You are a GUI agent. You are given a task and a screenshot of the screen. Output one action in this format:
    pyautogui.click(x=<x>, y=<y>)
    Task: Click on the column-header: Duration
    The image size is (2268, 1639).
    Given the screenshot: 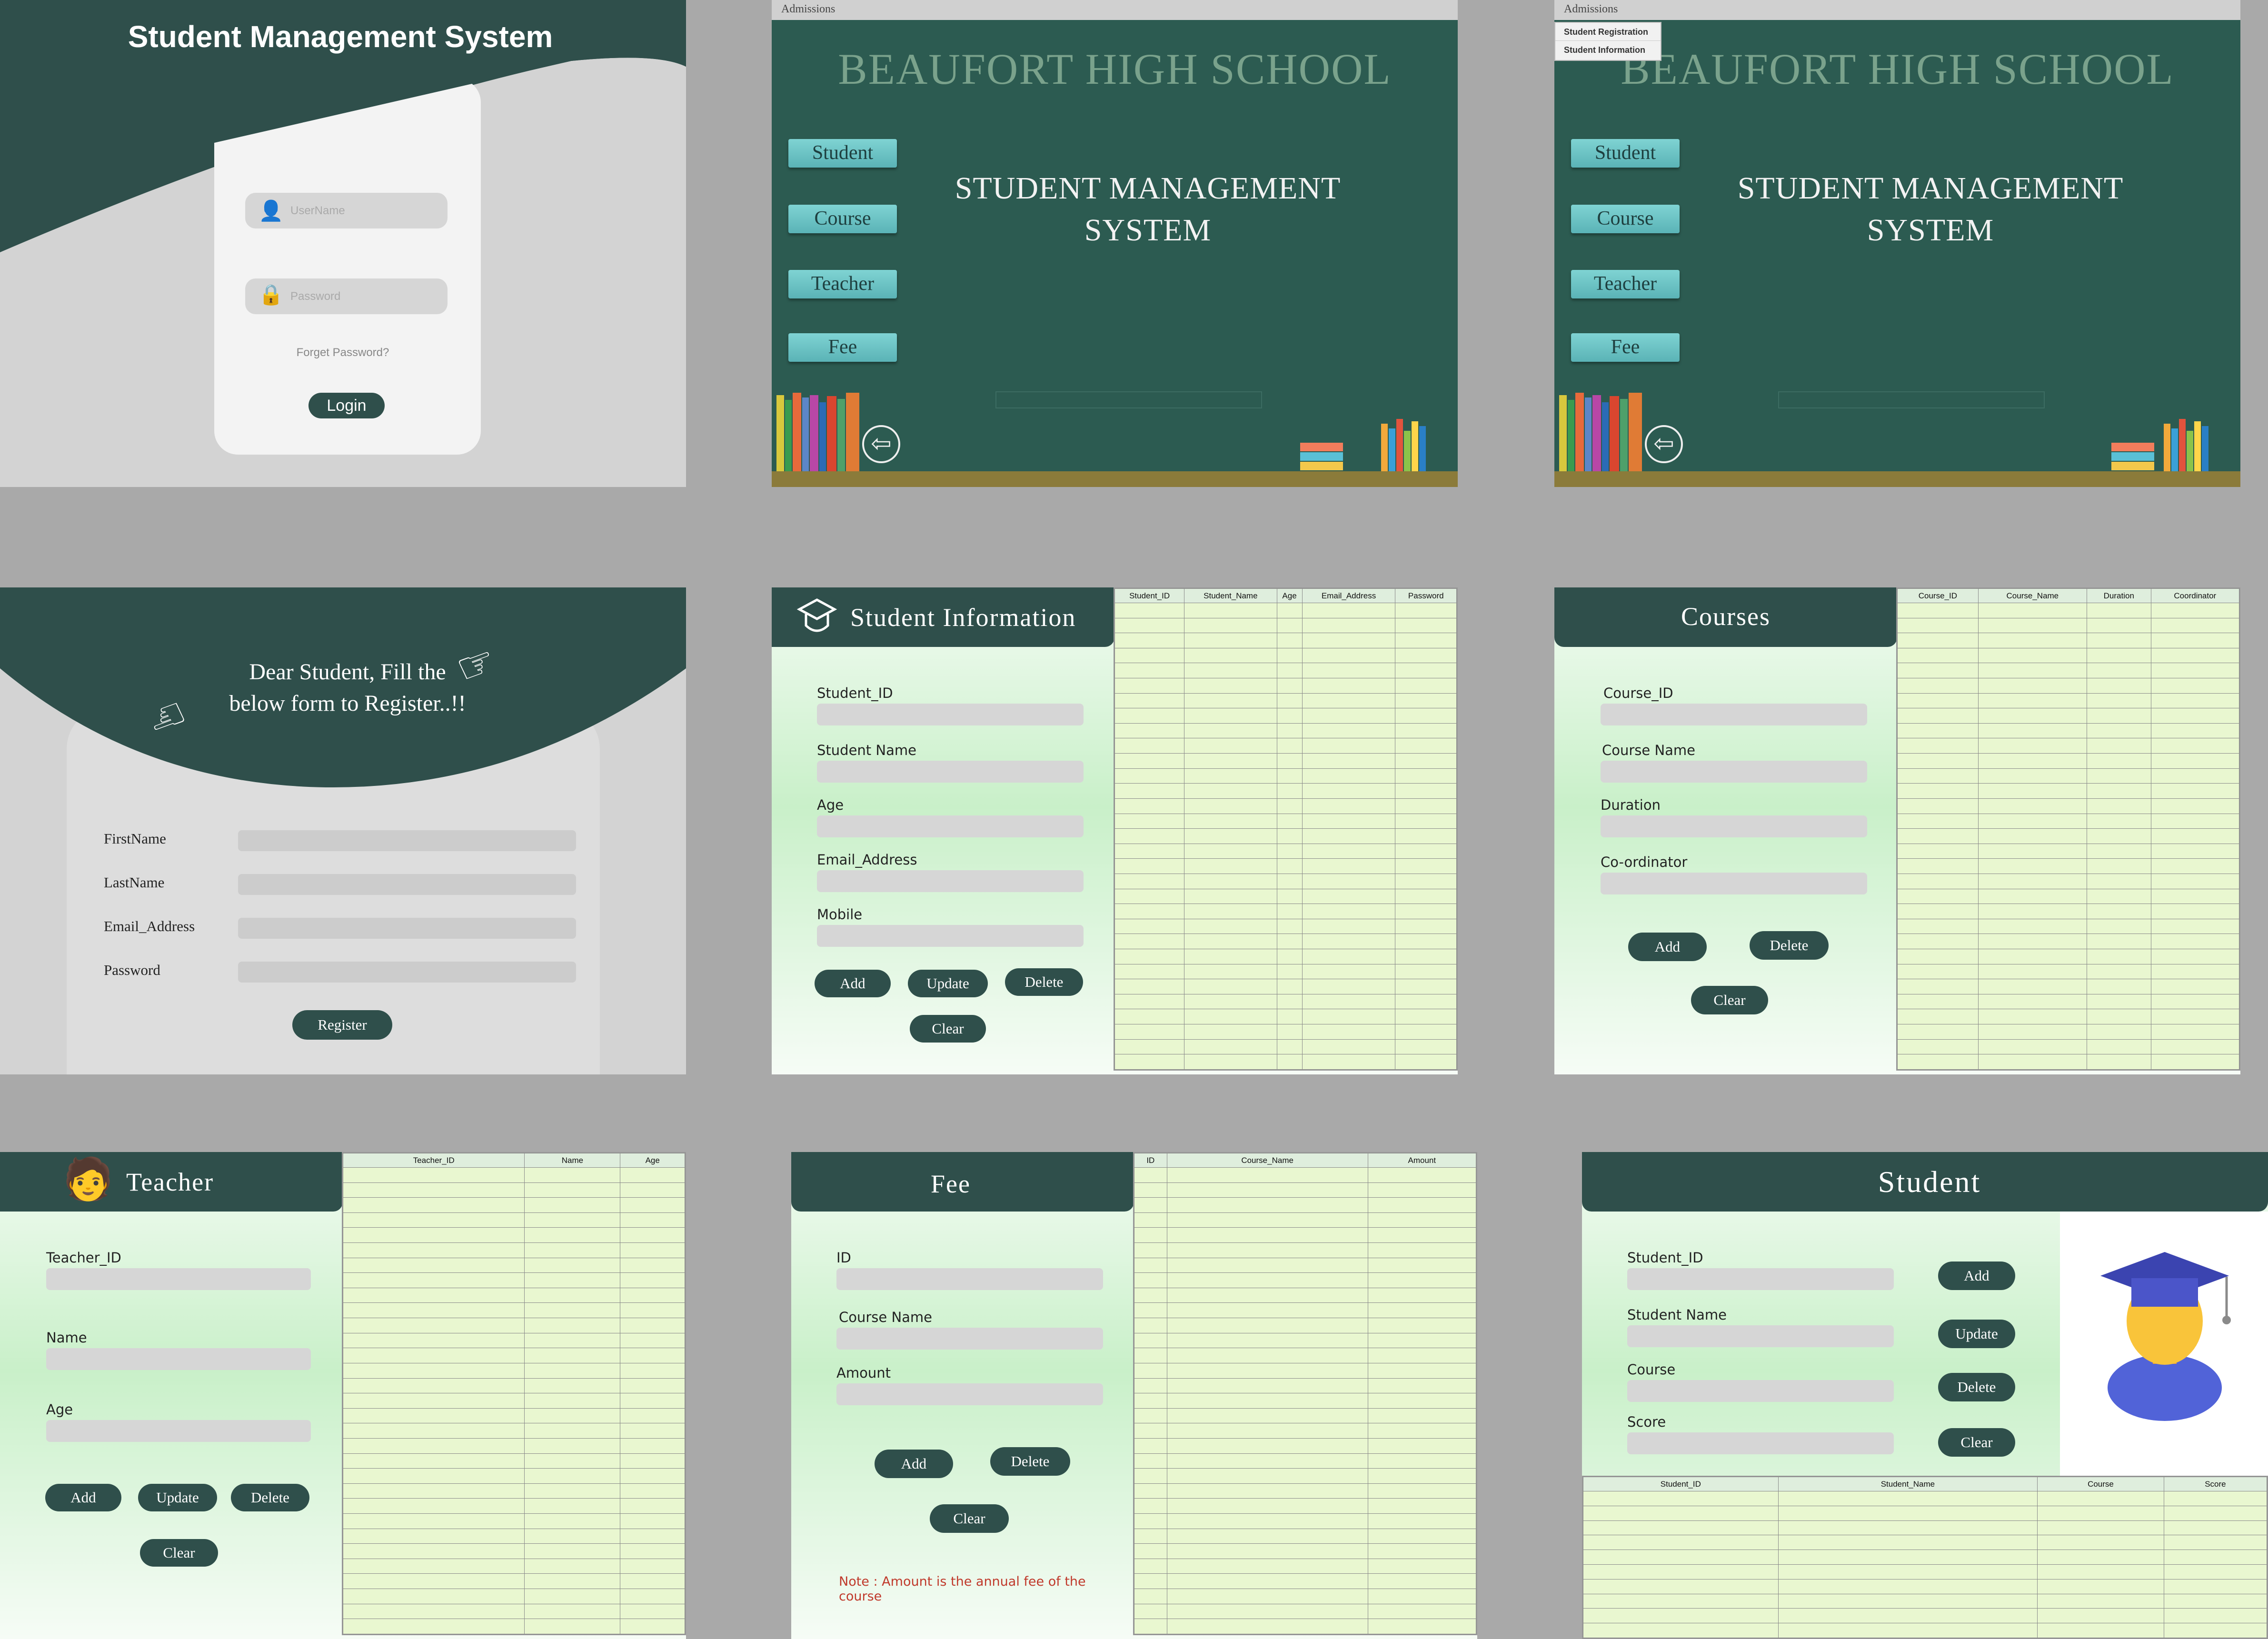 What is the action you would take?
    pyautogui.click(x=2118, y=595)
    